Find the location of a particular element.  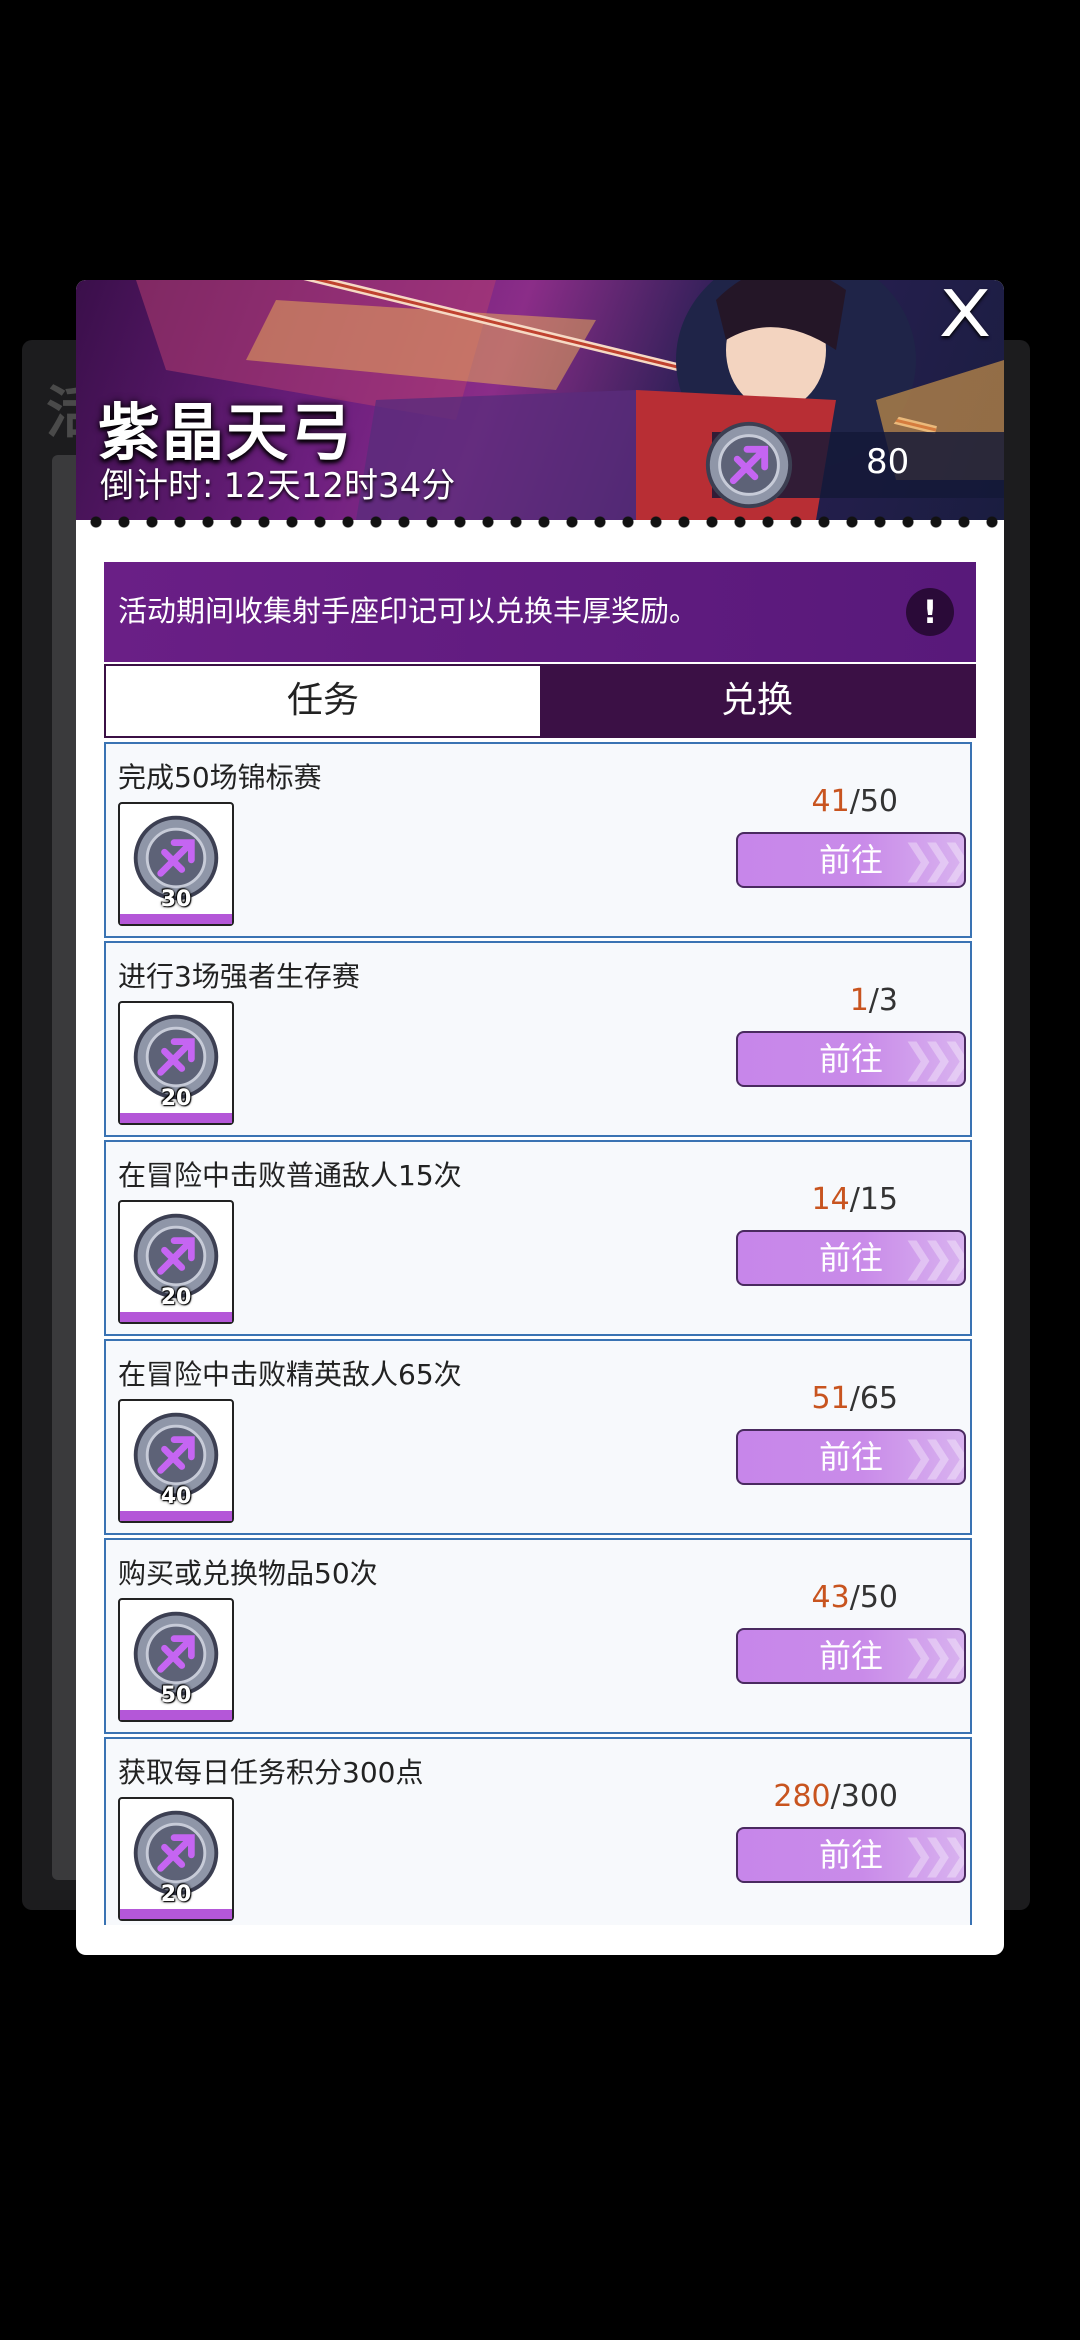

countdown: 倒计时: 12天12时34分 is located at coordinates (277, 482).